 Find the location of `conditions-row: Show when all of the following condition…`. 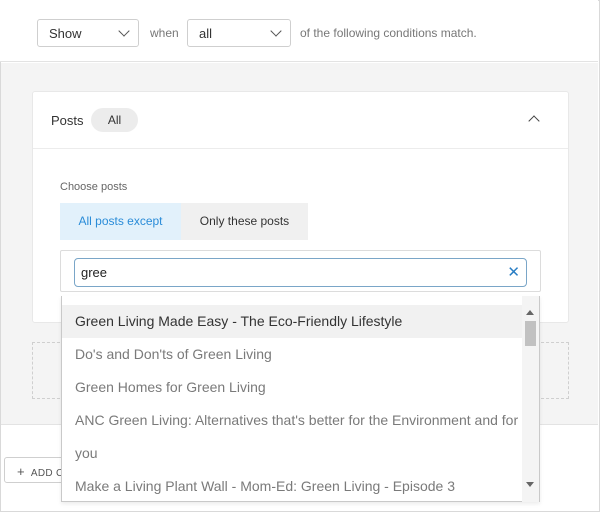

conditions-row: Show when all of the following condition… is located at coordinates (299, 31).